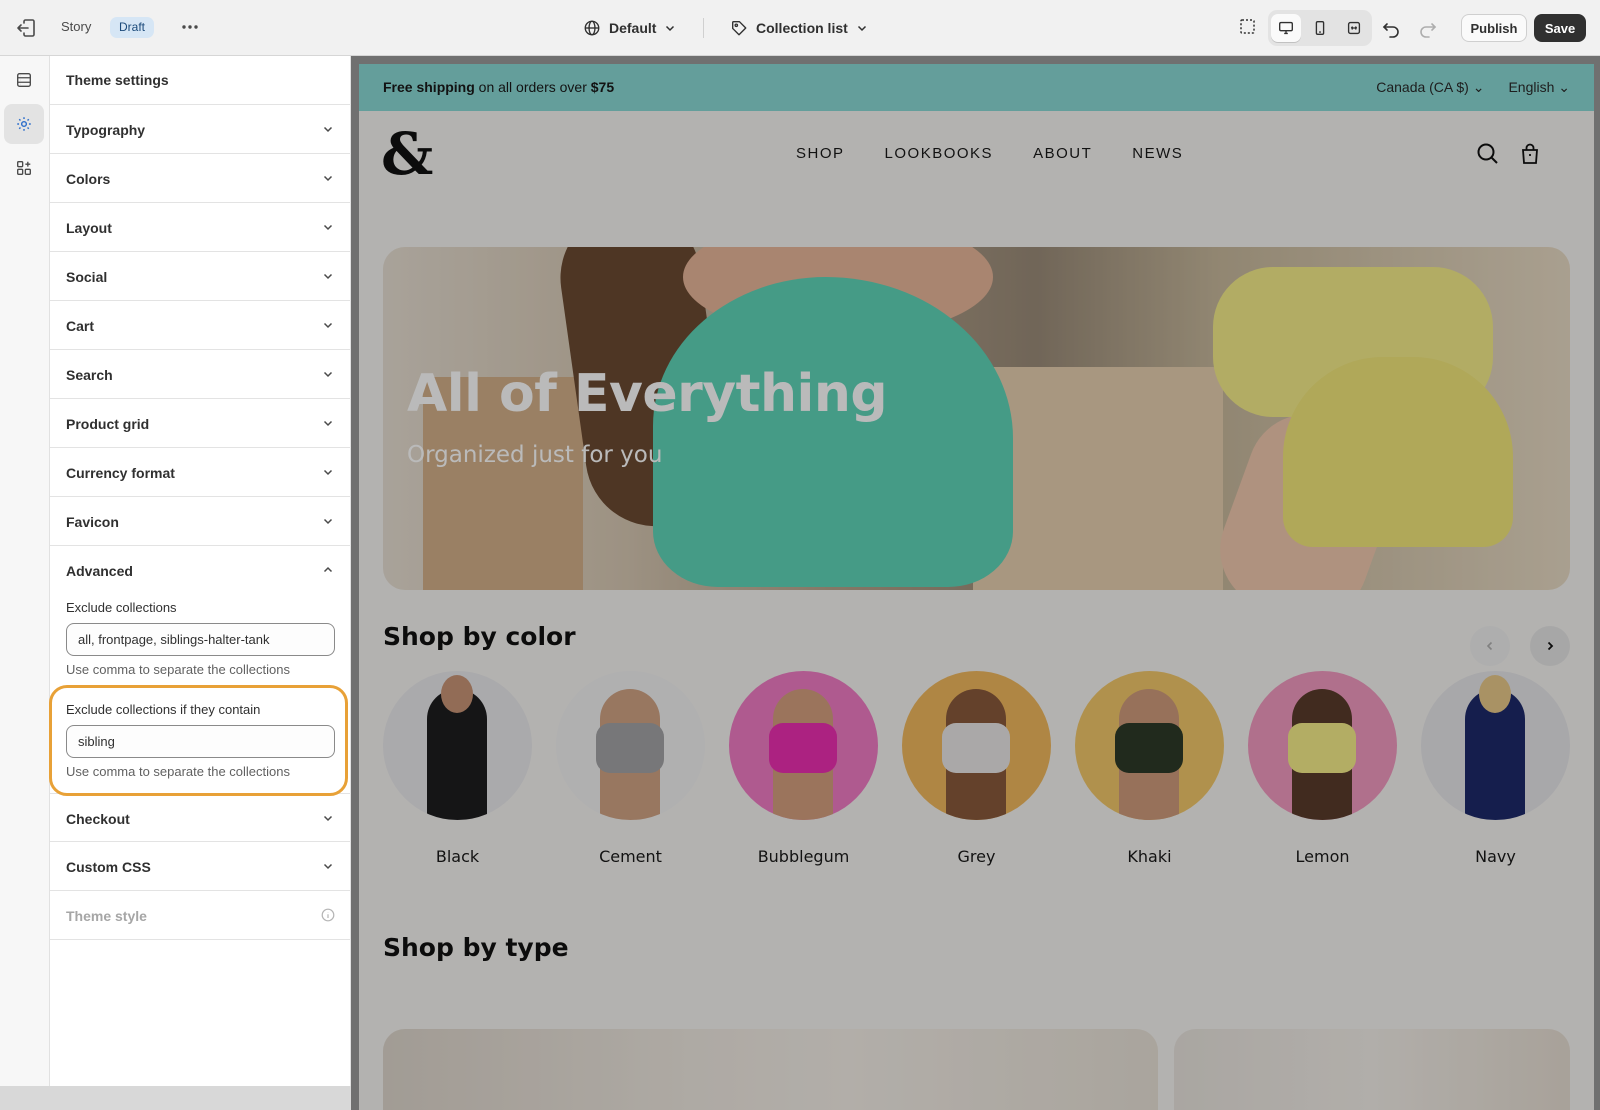 This screenshot has width=1600, height=1110. What do you see at coordinates (535, 455) in the screenshot?
I see `hero-subtitle: Organized just for you` at bounding box center [535, 455].